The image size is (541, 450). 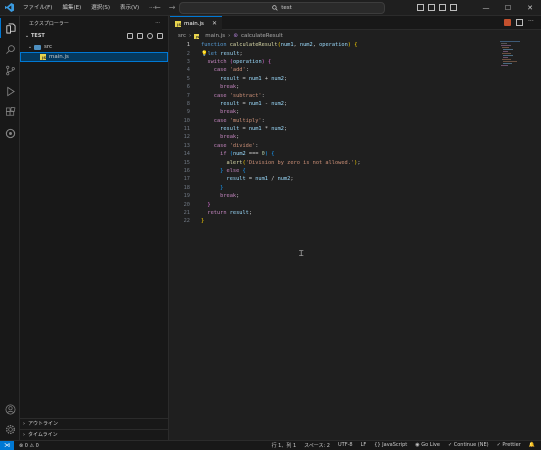 I want to click on line-number: 20, so click(x=186, y=204).